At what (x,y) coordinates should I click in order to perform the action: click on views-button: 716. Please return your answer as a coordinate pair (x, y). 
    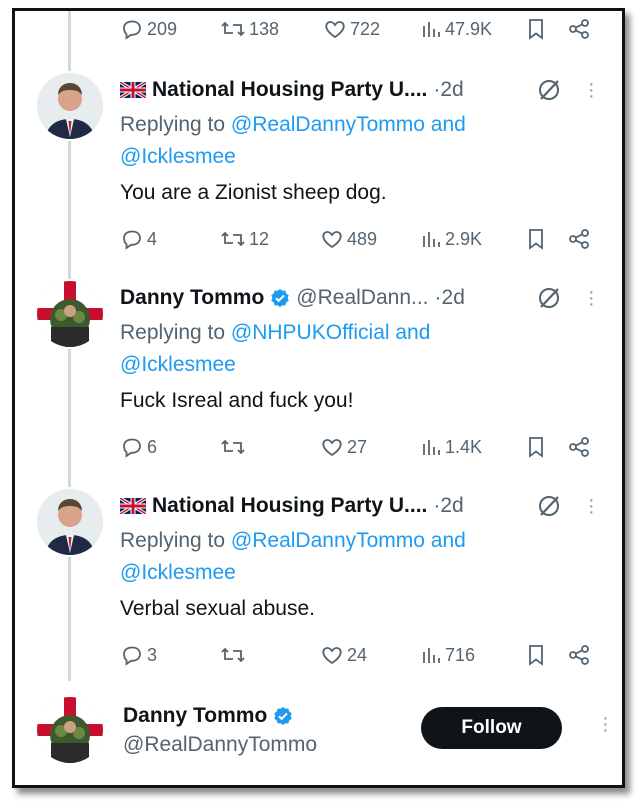
    Looking at the image, I should click on (447, 655).